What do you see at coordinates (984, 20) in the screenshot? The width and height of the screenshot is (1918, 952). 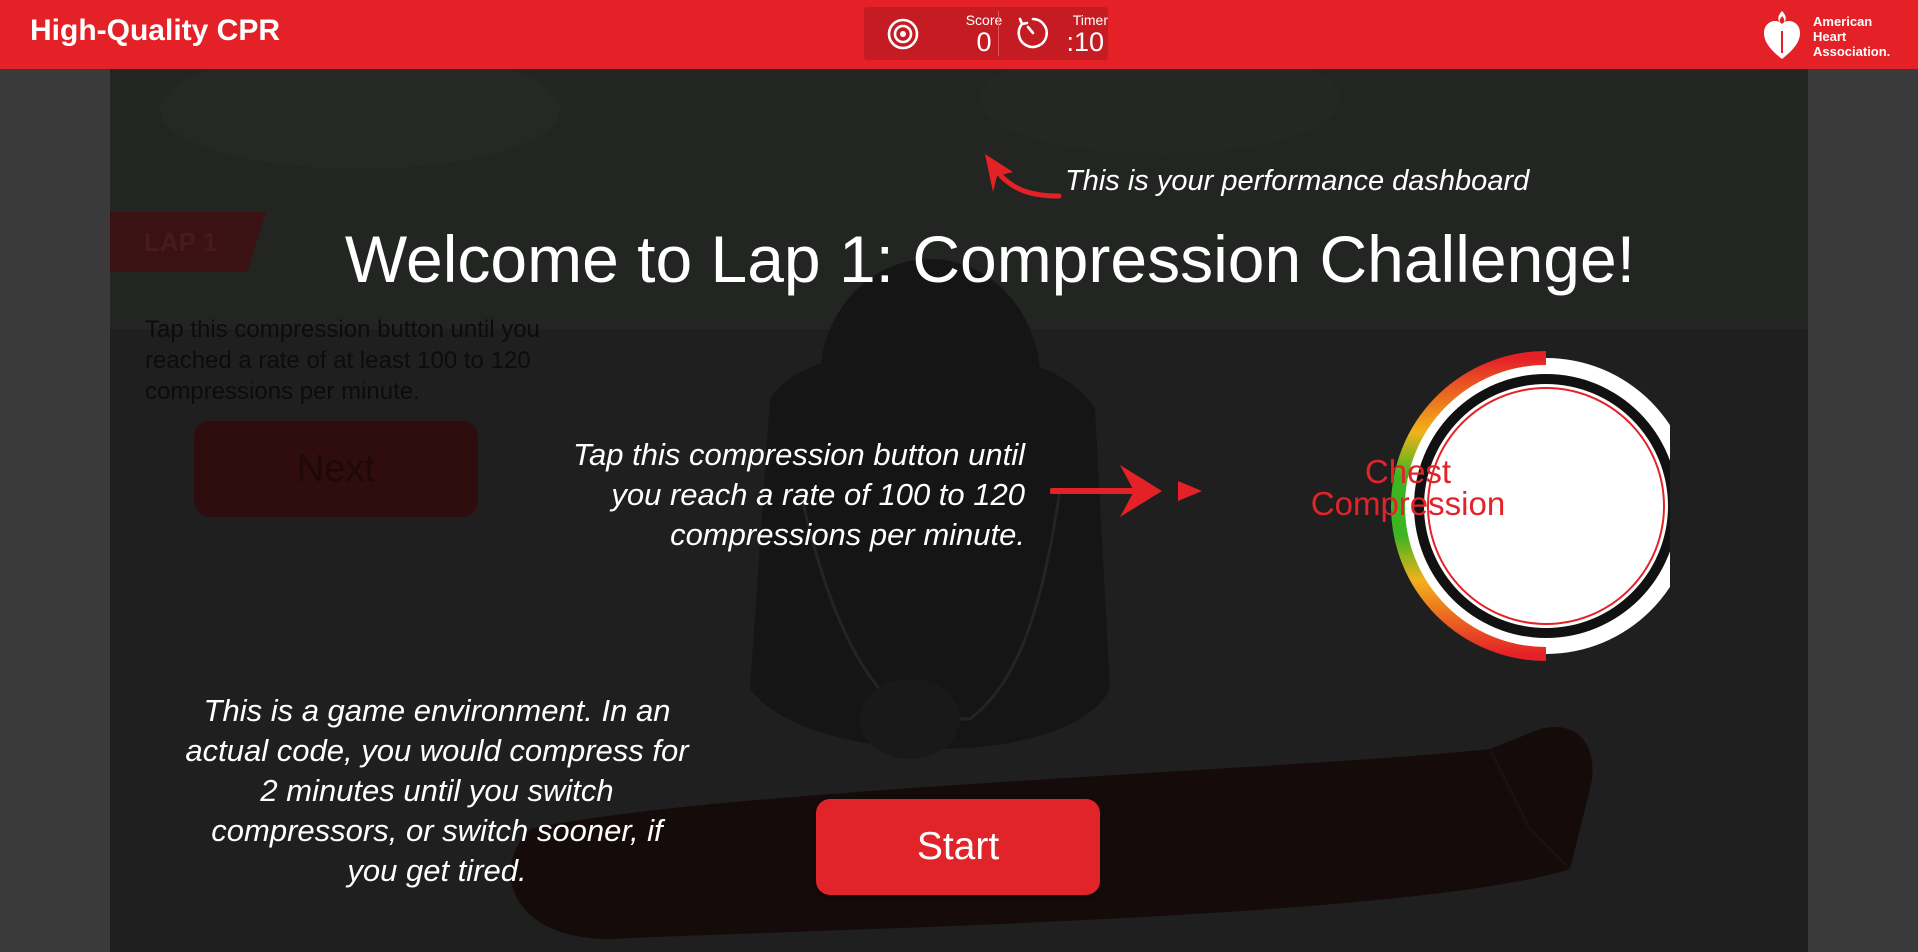 I see `score-label: Score` at bounding box center [984, 20].